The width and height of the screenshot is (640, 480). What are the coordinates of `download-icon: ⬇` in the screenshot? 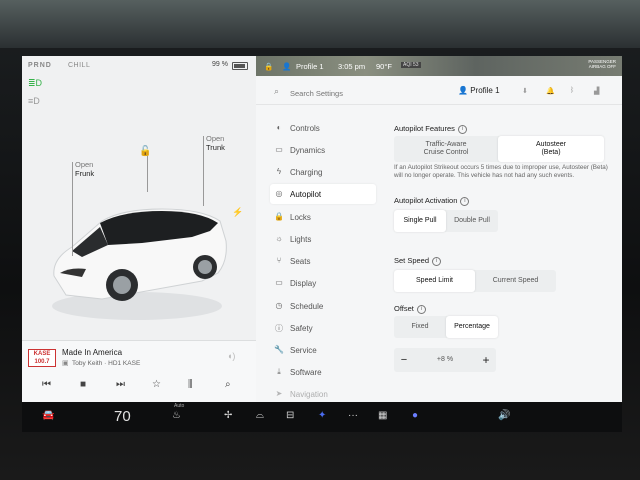 It's located at (525, 91).